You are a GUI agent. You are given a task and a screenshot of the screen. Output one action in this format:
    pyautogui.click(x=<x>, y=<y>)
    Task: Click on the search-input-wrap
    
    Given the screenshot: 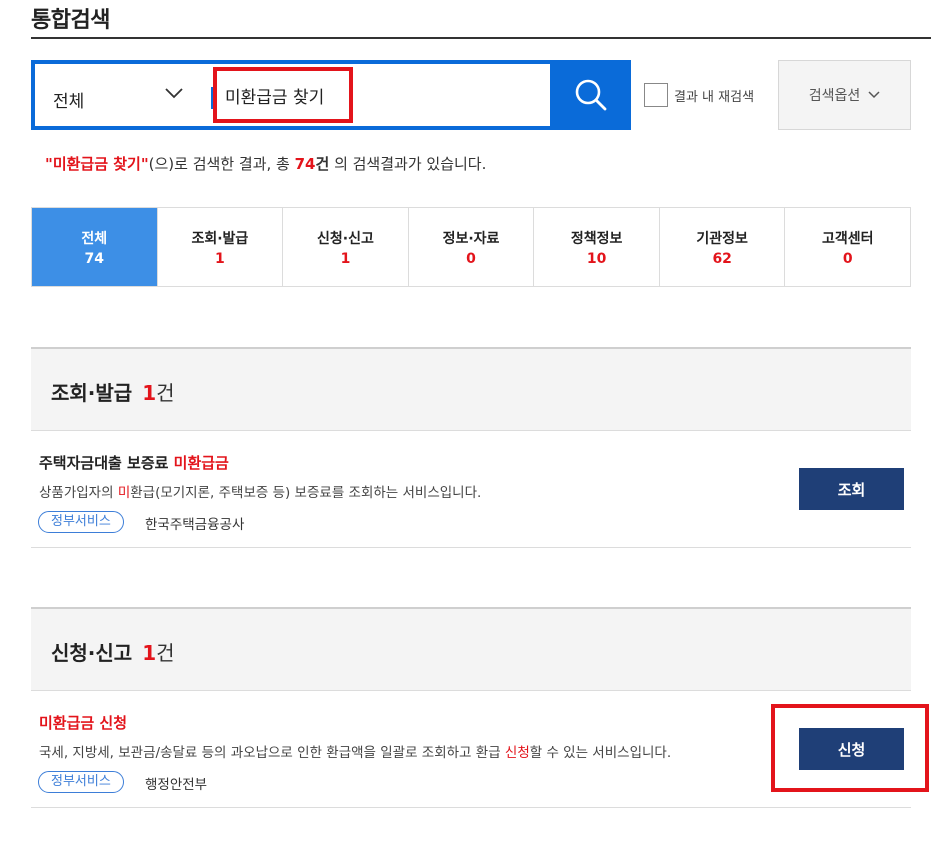 What is the action you would take?
    pyautogui.click(x=376, y=95)
    